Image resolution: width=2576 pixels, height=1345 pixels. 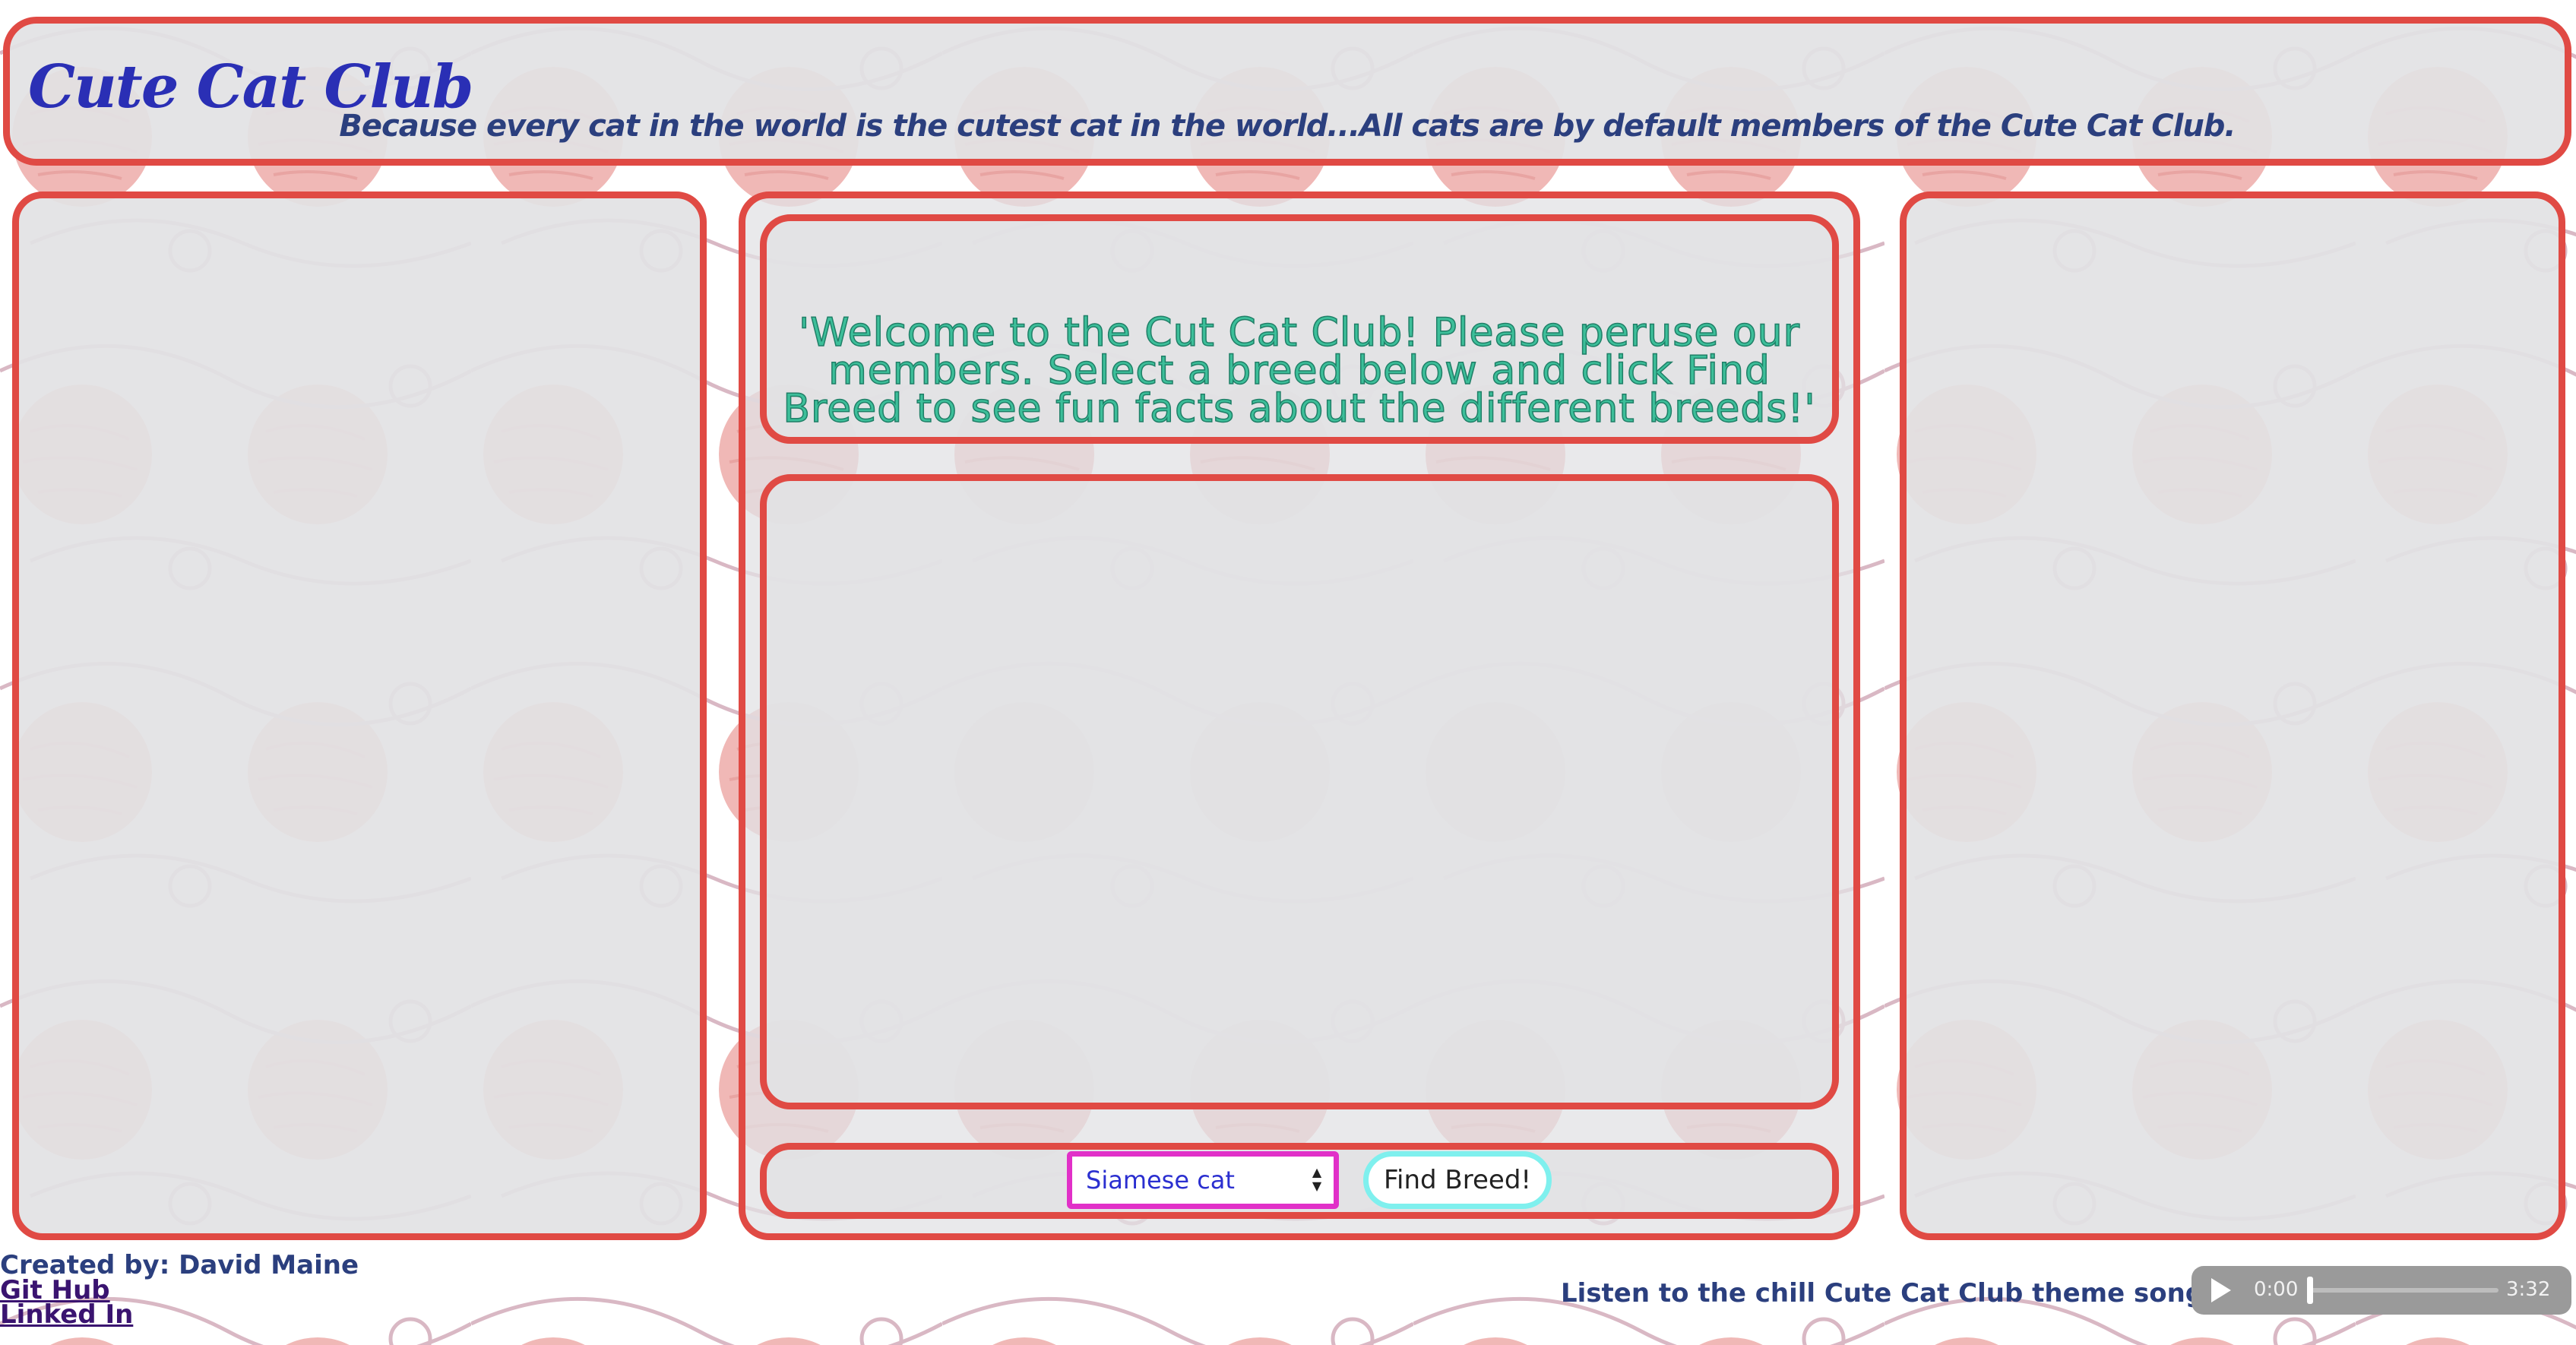 I want to click on creator-credit: Created by: David Maine, so click(x=179, y=1265).